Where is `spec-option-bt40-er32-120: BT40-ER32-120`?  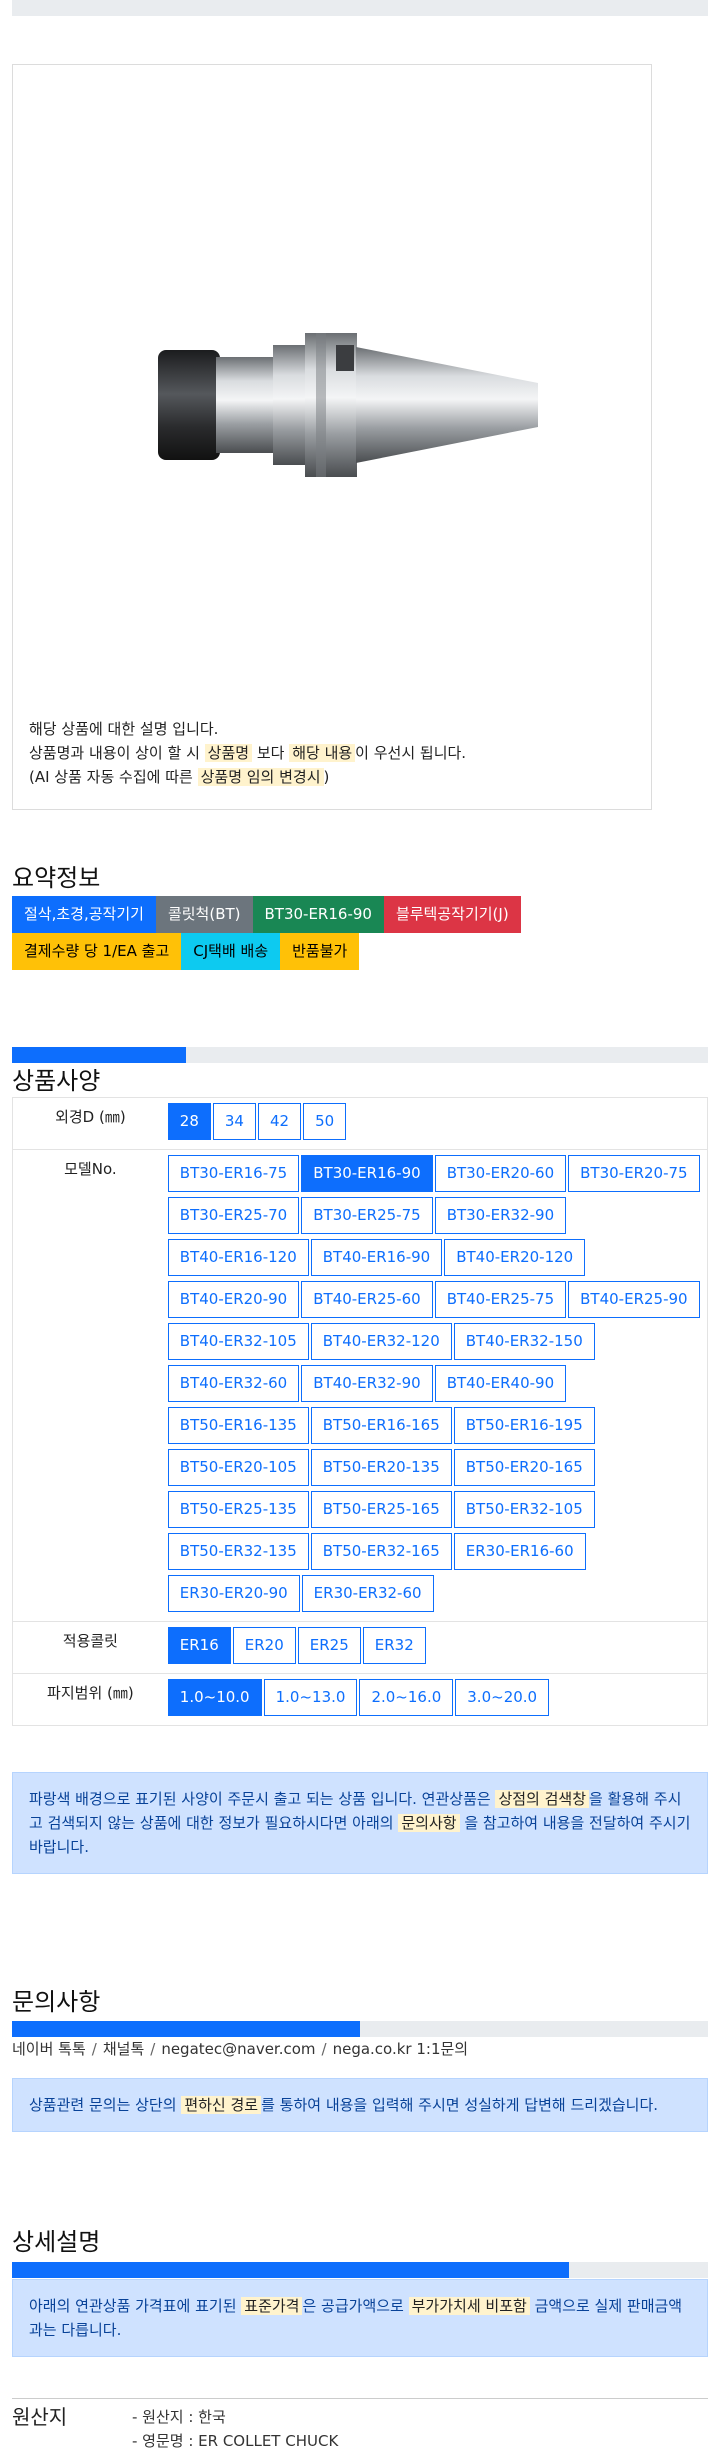
spec-option-bt40-er32-120: BT40-ER32-120 is located at coordinates (381, 1341).